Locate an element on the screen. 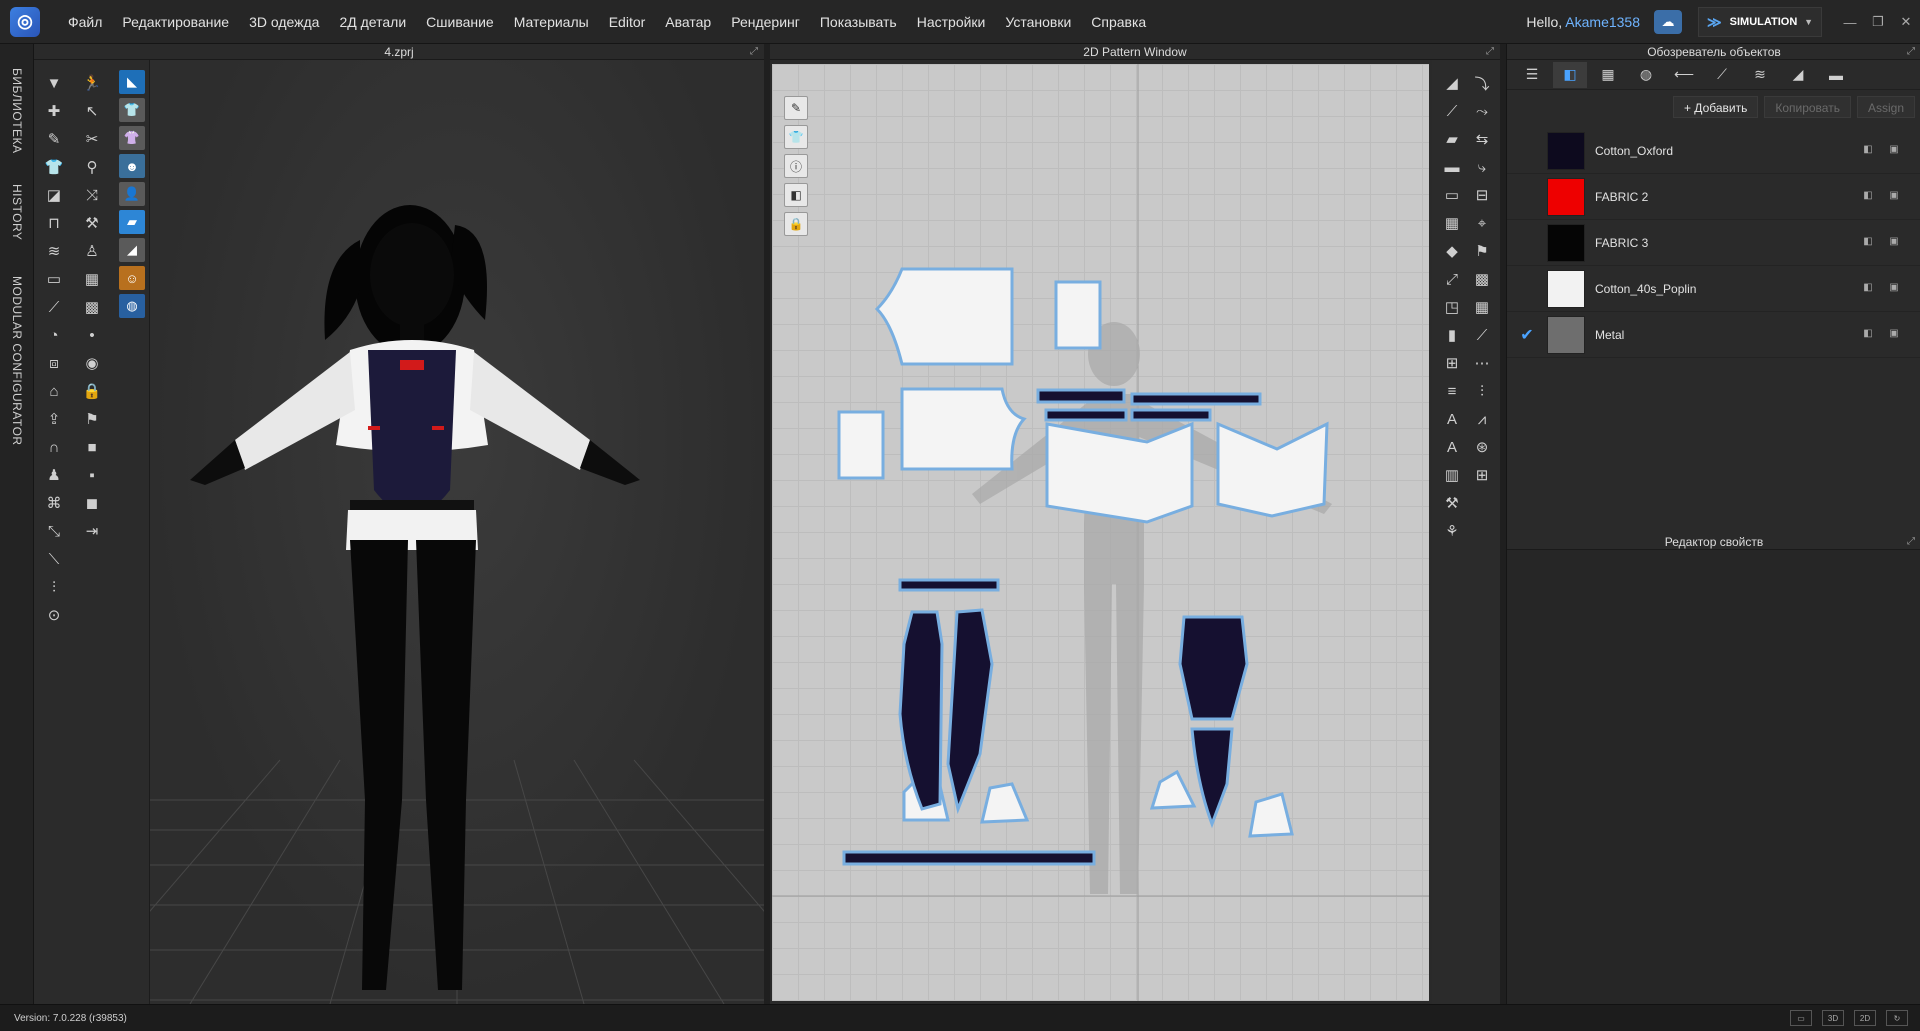 Image resolution: width=1920 pixels, height=1031 pixels. puckering-tab-icon: ≋ is located at coordinates (1760, 75).